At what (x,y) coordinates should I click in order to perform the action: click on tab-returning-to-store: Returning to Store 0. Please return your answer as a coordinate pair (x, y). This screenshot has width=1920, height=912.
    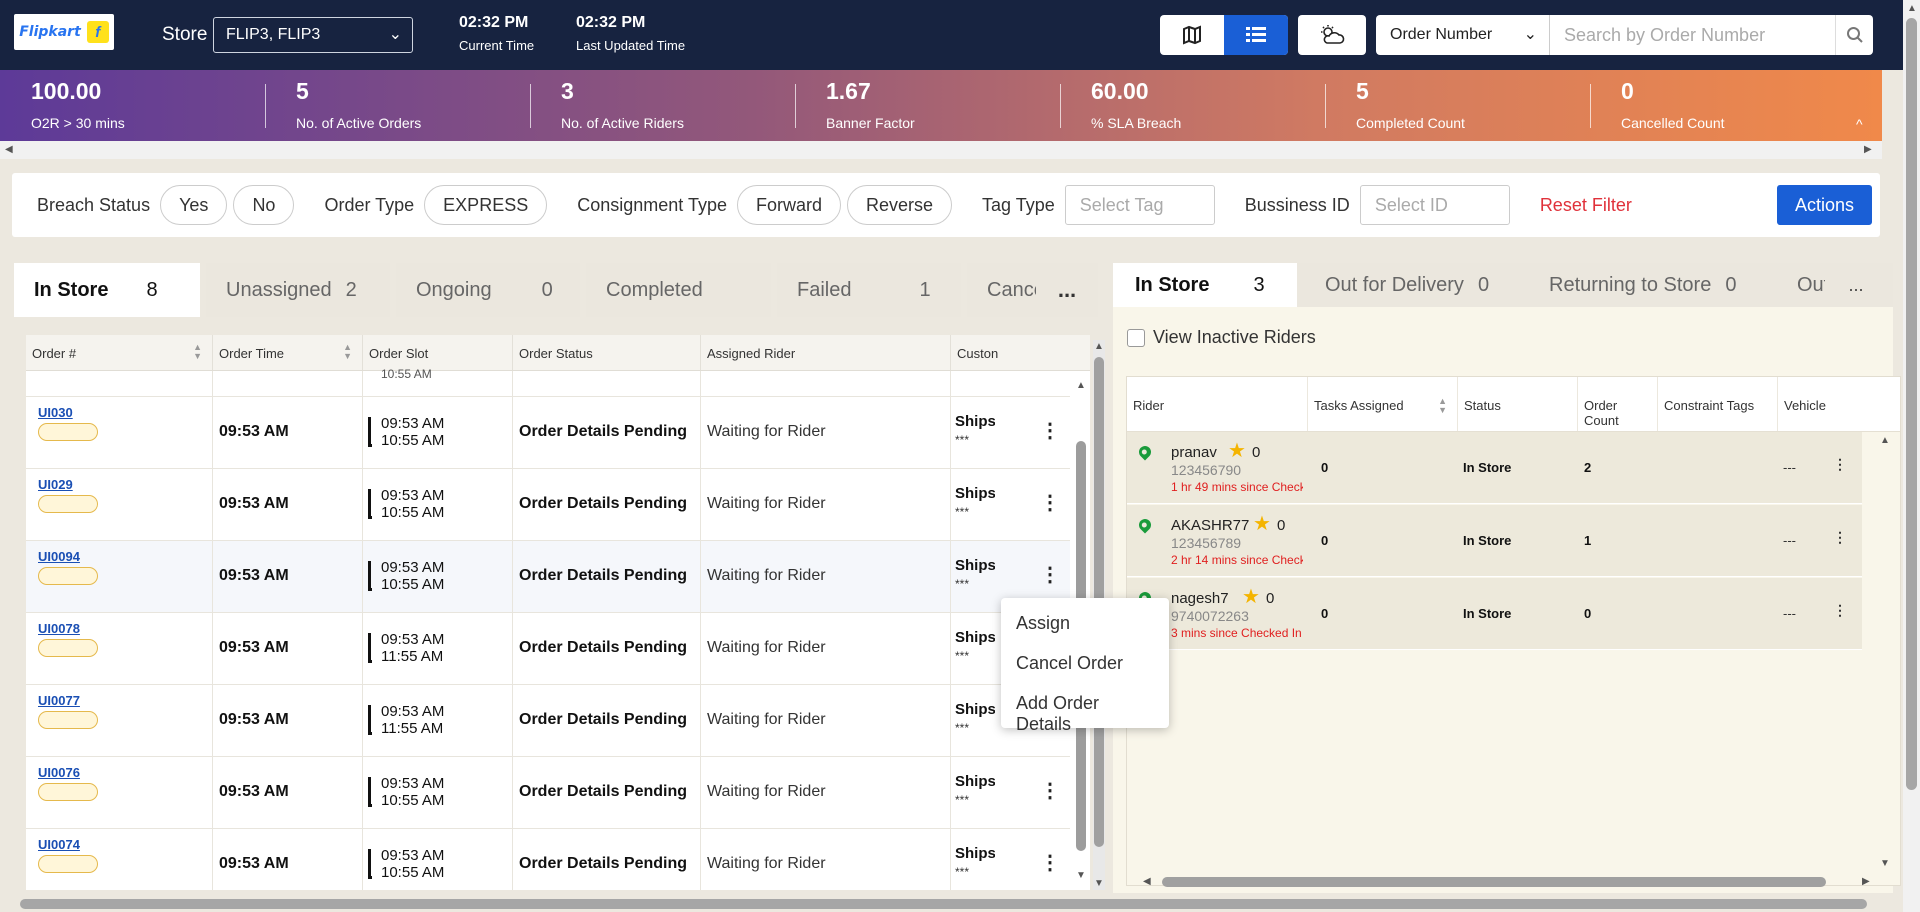
    Looking at the image, I should click on (1648, 285).